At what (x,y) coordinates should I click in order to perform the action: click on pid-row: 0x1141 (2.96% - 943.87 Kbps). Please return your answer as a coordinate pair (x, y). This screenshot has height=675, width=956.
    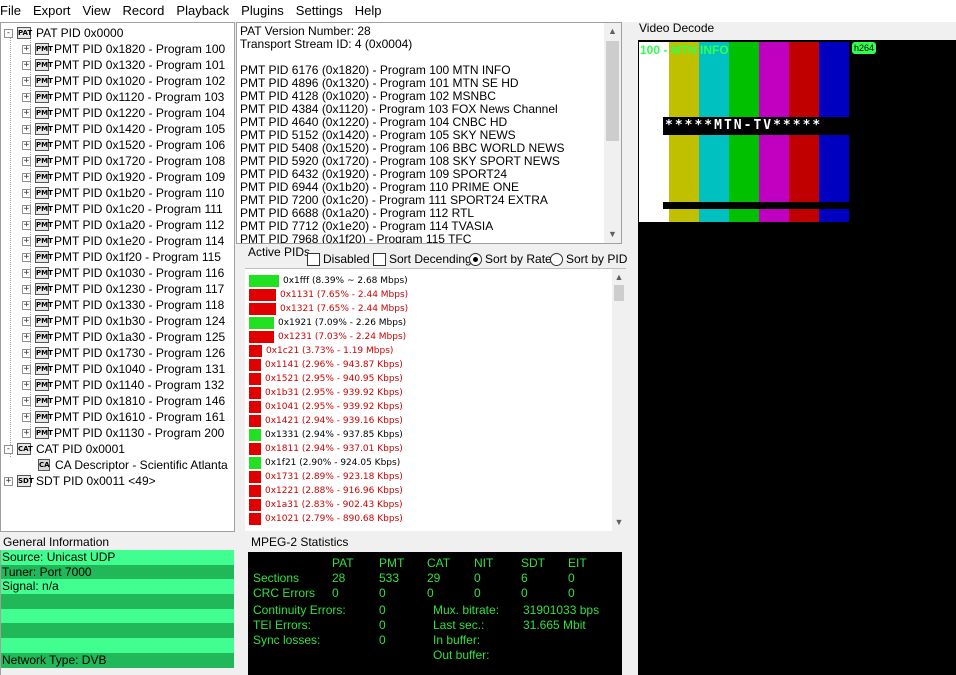
    Looking at the image, I should click on (326, 364).